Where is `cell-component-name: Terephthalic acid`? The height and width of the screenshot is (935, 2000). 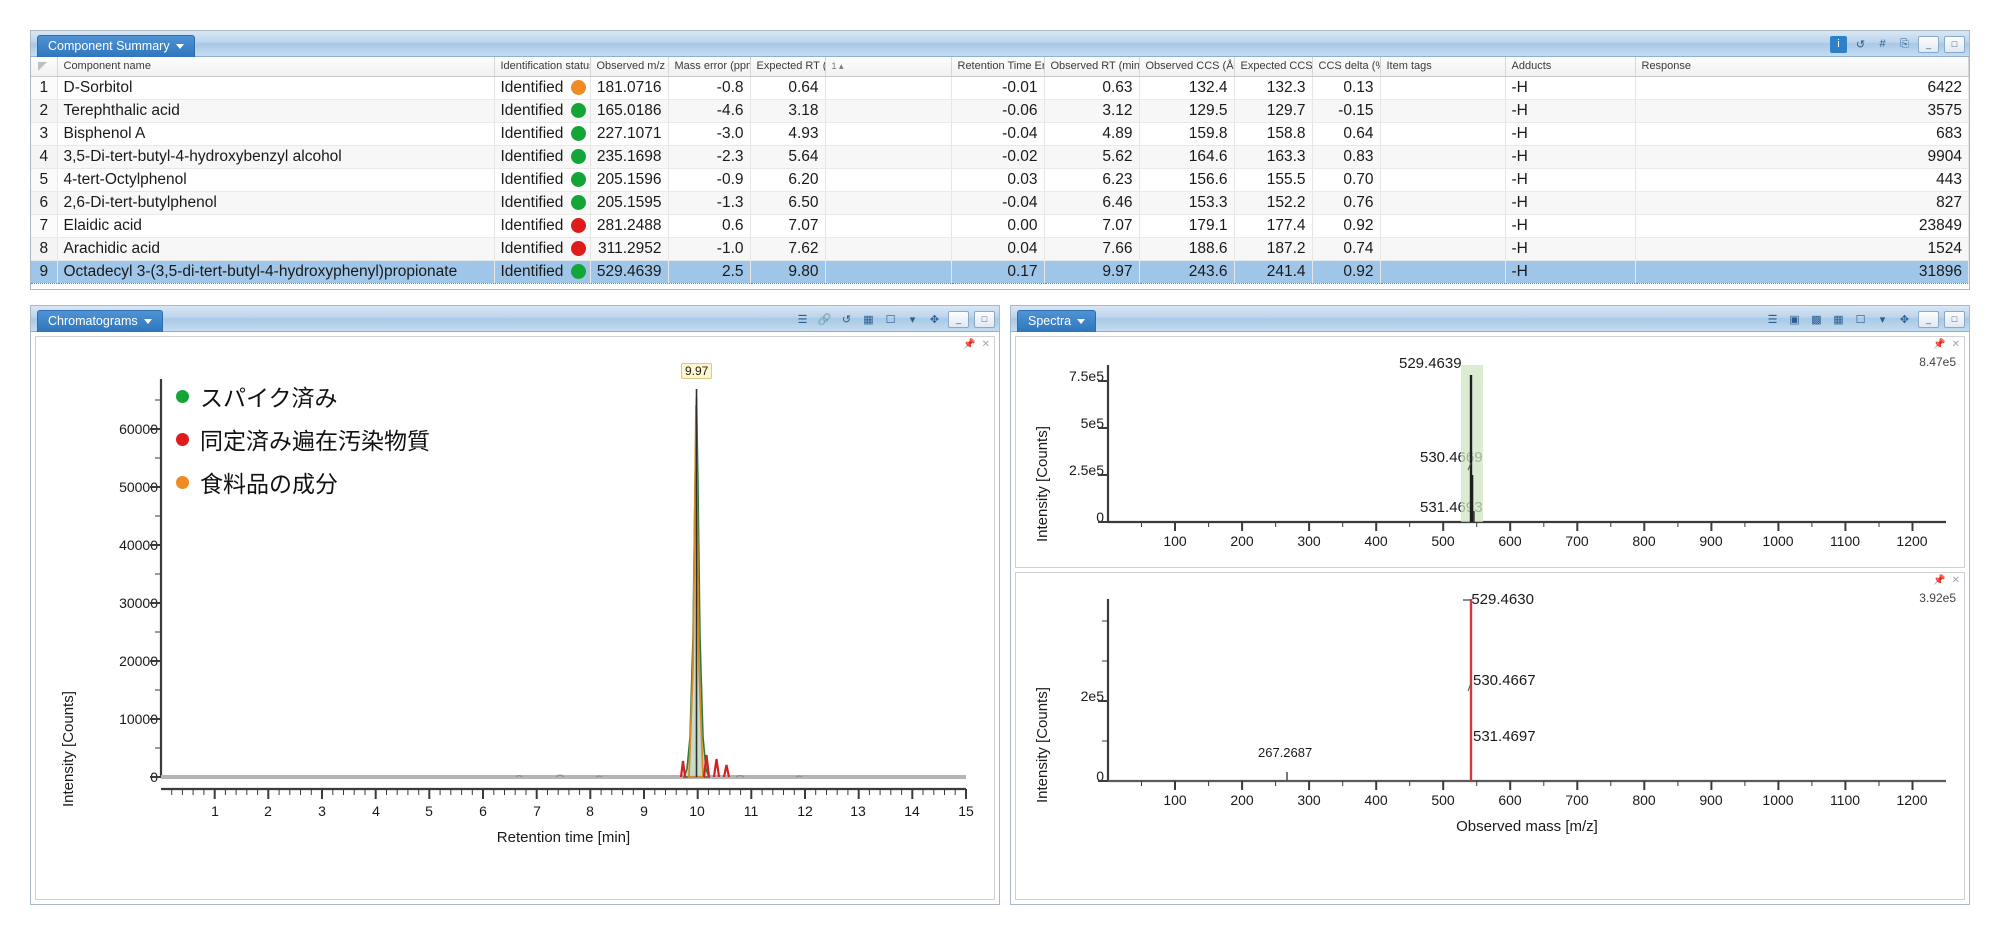
cell-component-name: Terephthalic acid is located at coordinates (276, 111).